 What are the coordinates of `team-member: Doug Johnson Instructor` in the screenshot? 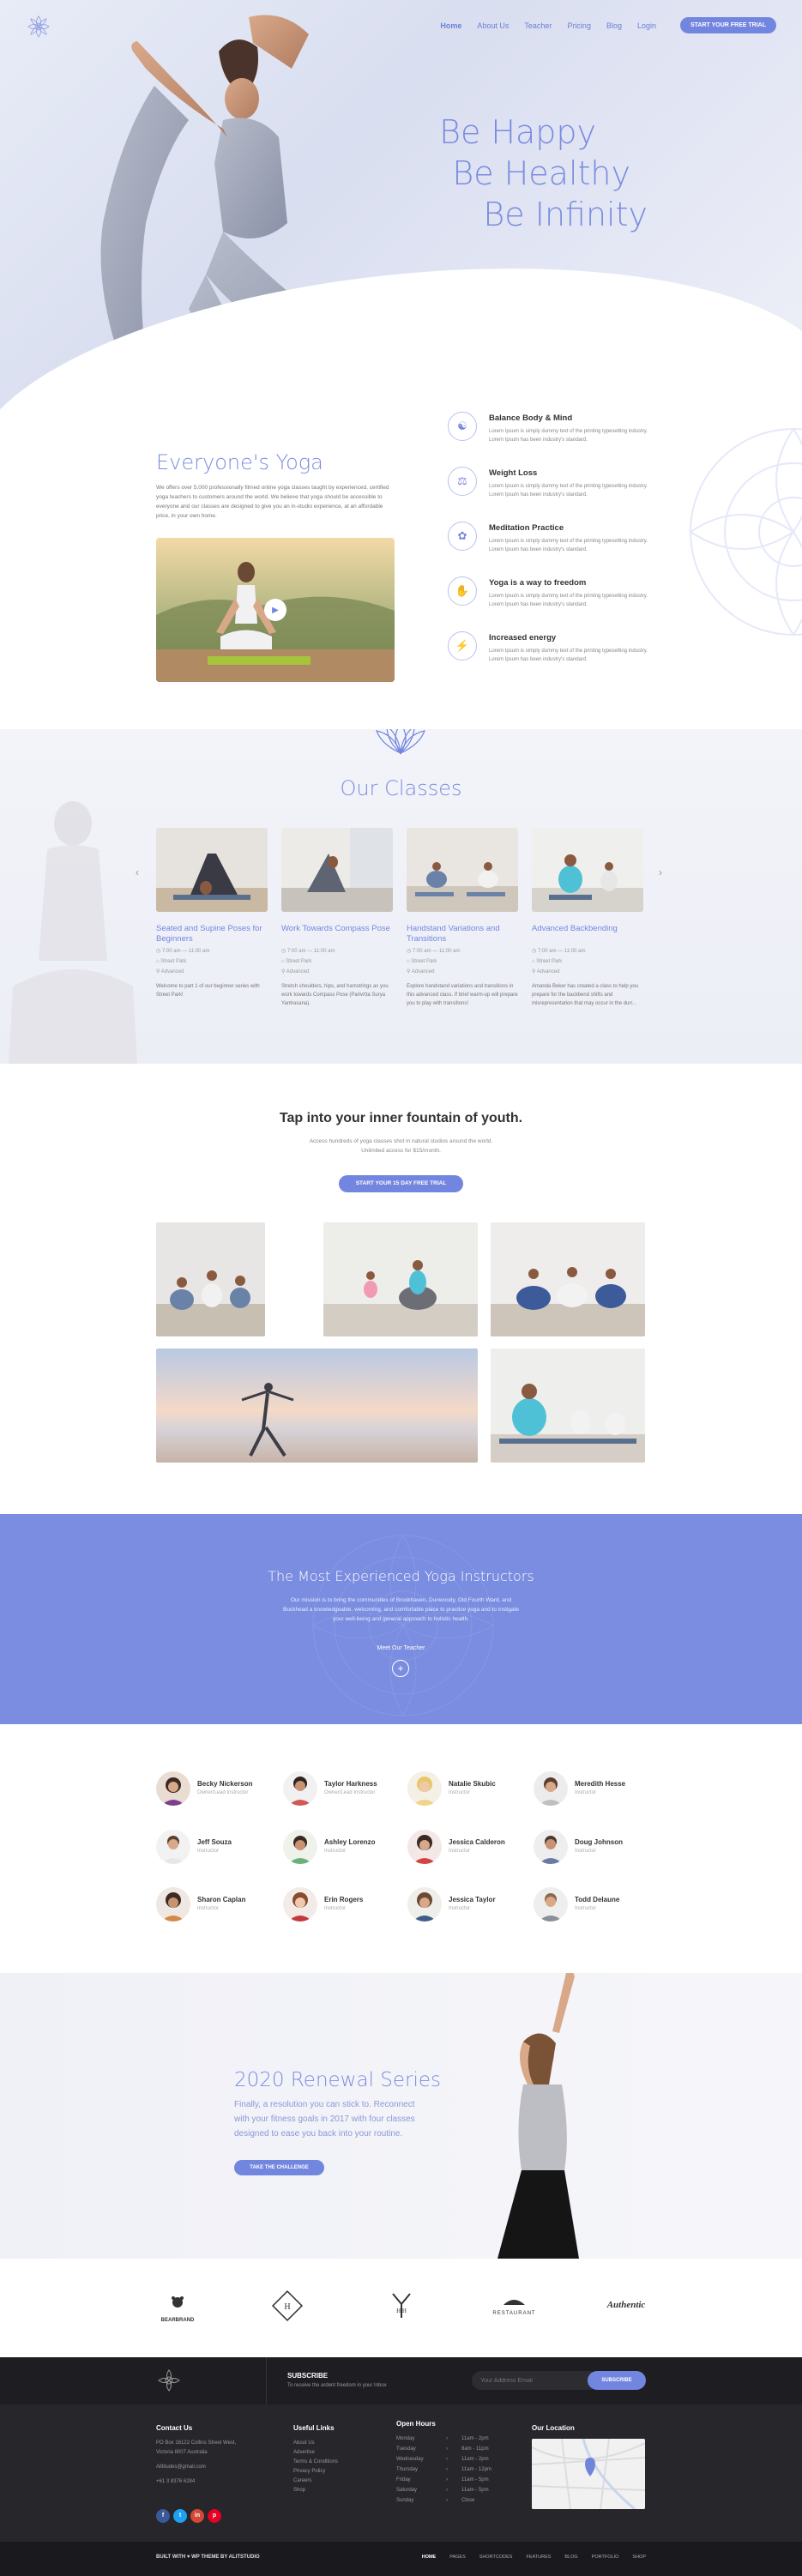 It's located at (598, 1847).